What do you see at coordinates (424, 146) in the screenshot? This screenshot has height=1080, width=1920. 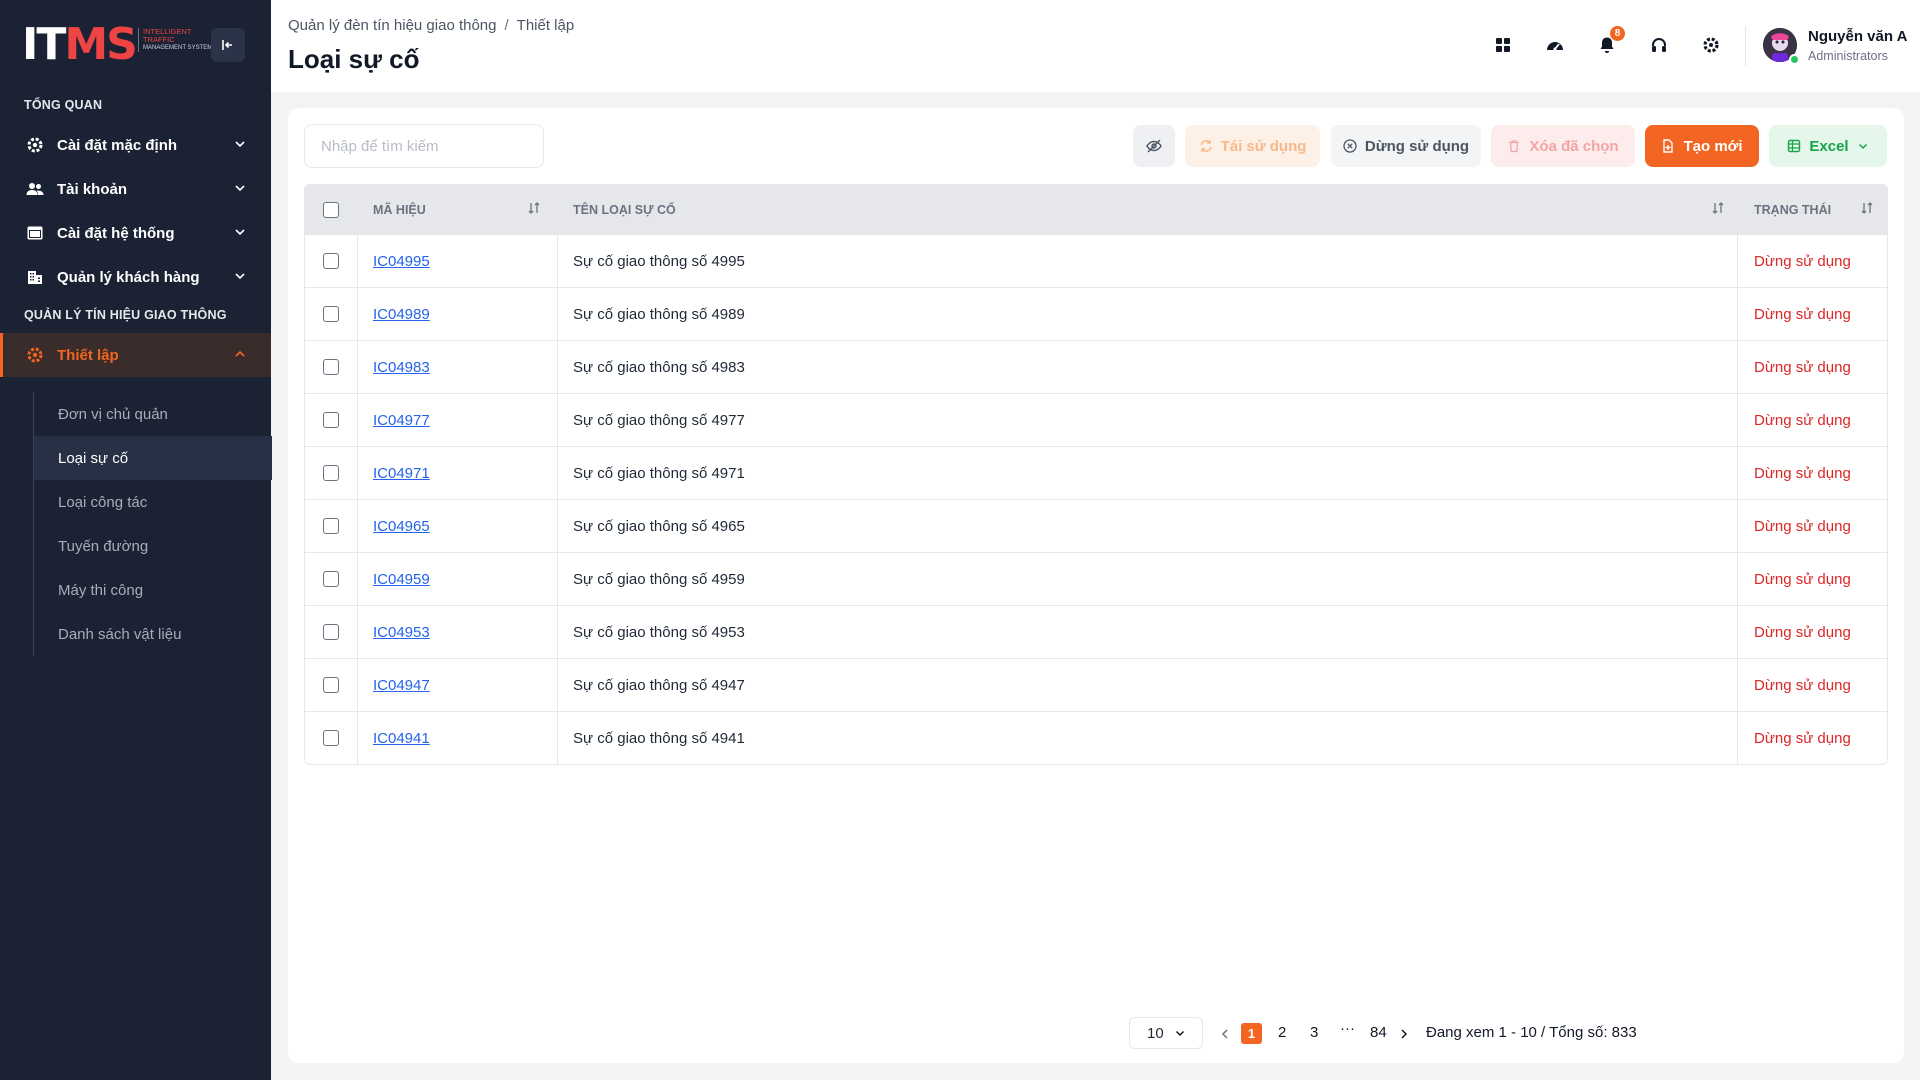 I see `search-input` at bounding box center [424, 146].